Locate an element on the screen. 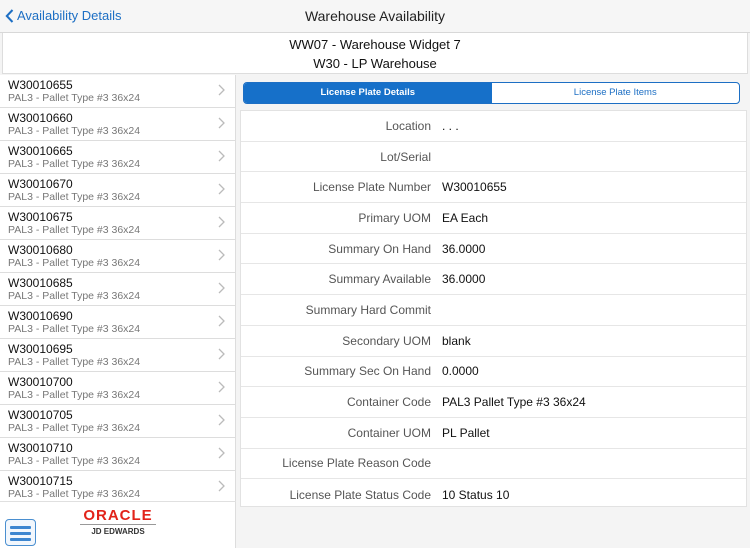  detail-label: License Plate Status Code is located at coordinates (360, 494).